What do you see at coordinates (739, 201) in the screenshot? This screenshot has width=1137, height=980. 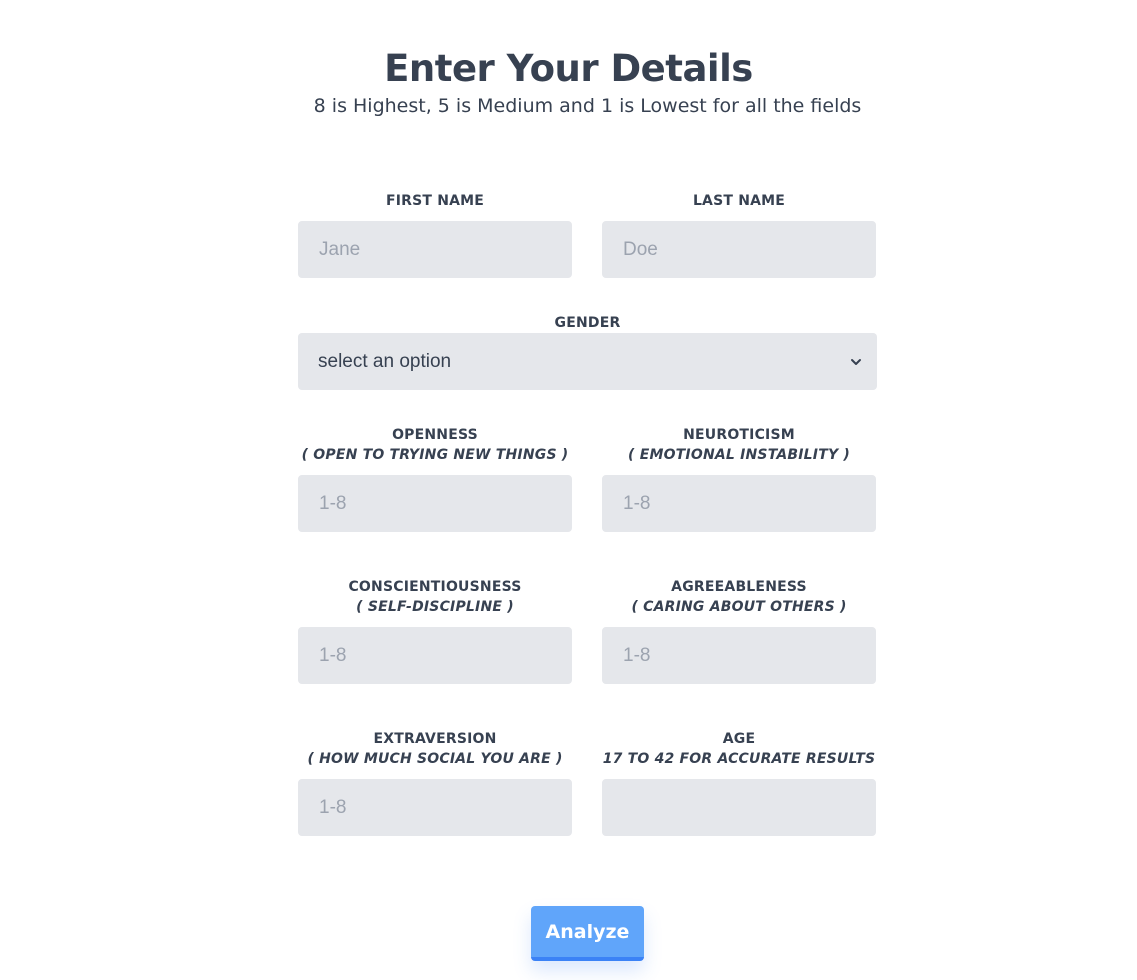 I see `last-name-label: Last Name` at bounding box center [739, 201].